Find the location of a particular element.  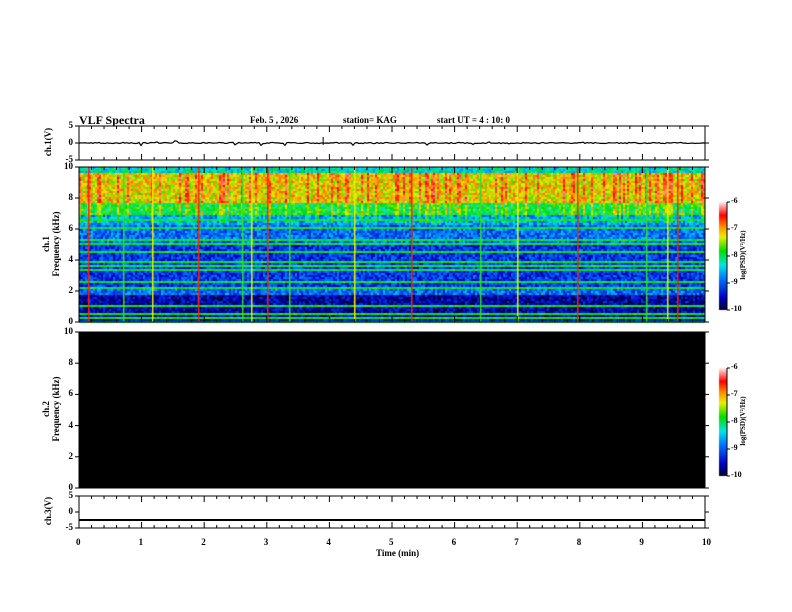

x-tick-label: 0 is located at coordinates (78, 542).